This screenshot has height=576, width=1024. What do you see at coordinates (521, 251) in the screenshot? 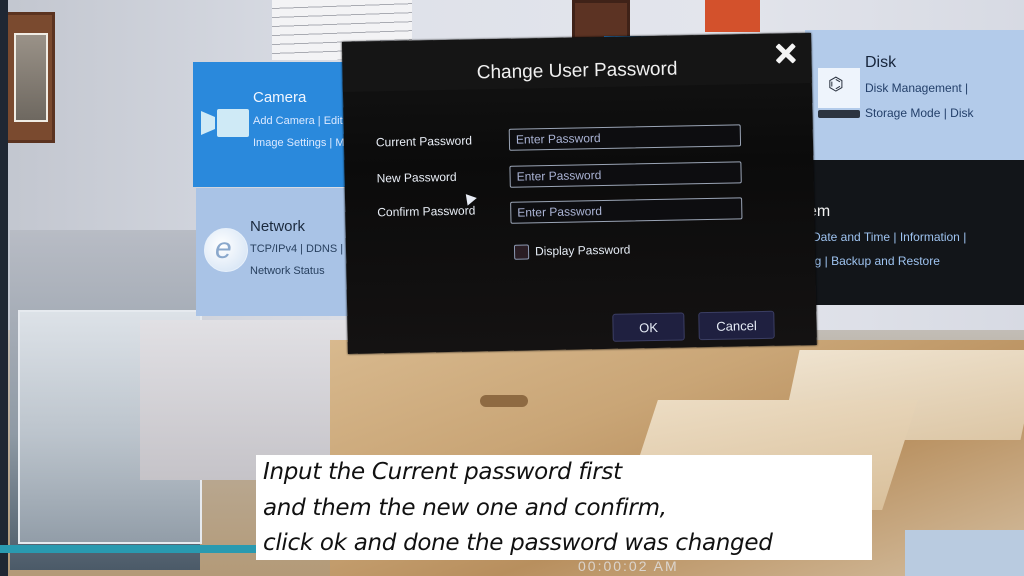
I see `display-password-checkbox` at bounding box center [521, 251].